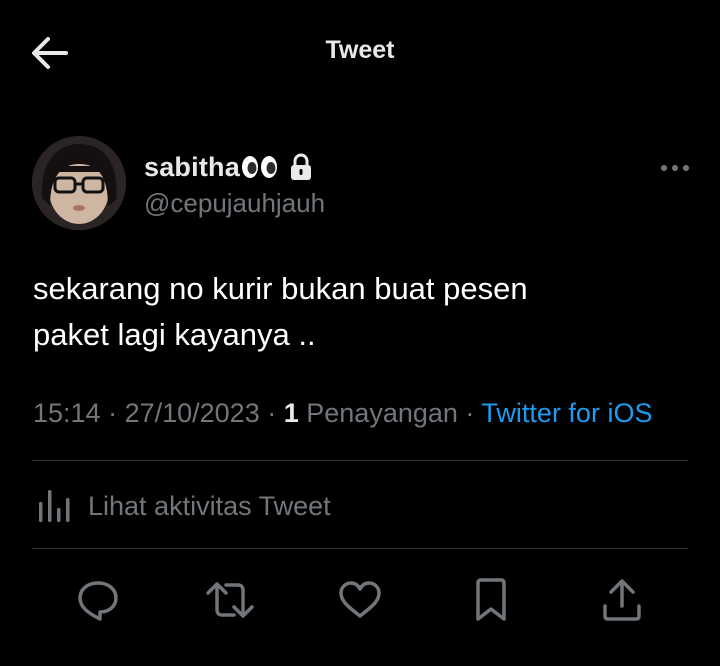 This screenshot has width=720, height=666. I want to click on bookmark-button, so click(491, 600).